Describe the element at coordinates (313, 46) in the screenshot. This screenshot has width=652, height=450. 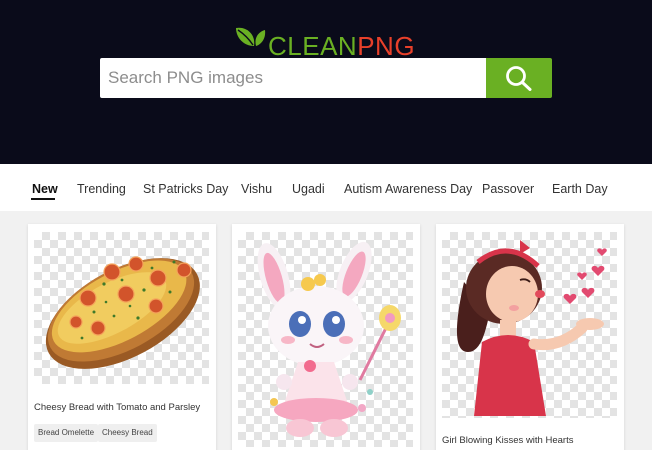
I see `logo-clean-text: CLEAN` at that location.